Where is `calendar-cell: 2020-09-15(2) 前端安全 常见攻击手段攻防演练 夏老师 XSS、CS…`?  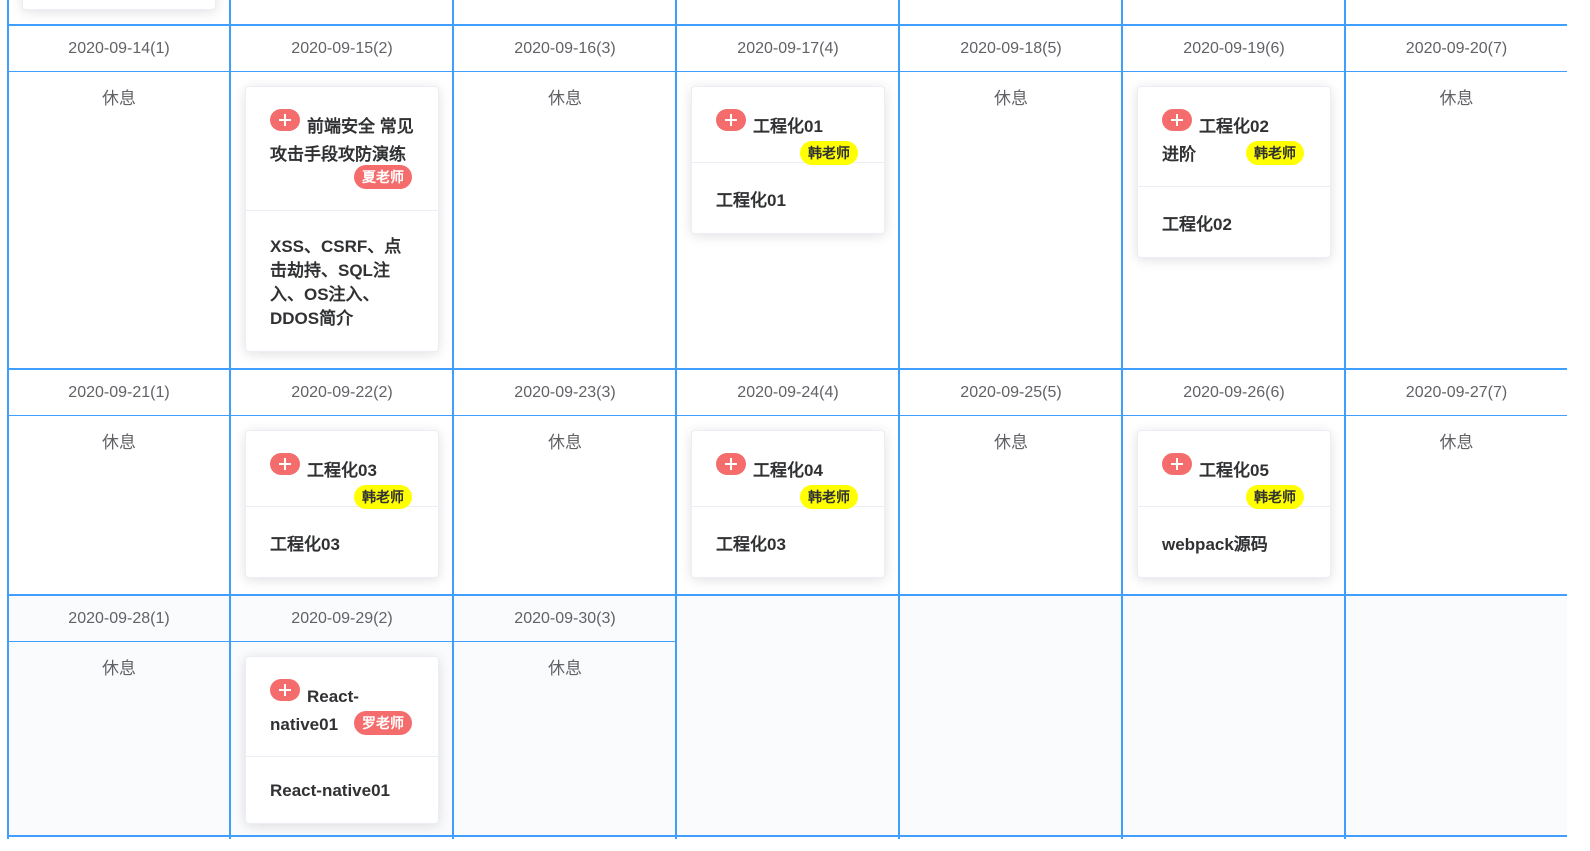
calendar-cell: 2020-09-15(2) 前端安全 常见攻击手段攻防演练 夏老师 XSS、CS… is located at coordinates (342, 197).